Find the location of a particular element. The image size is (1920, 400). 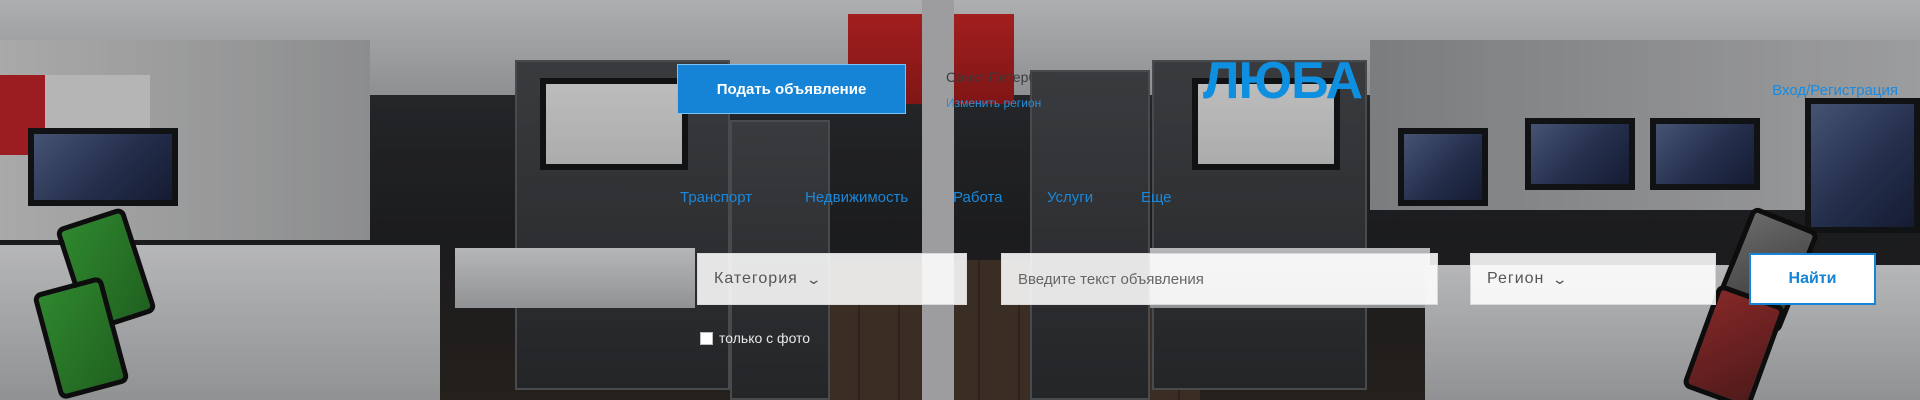

category-select: Категория ⌄ is located at coordinates (832, 279).